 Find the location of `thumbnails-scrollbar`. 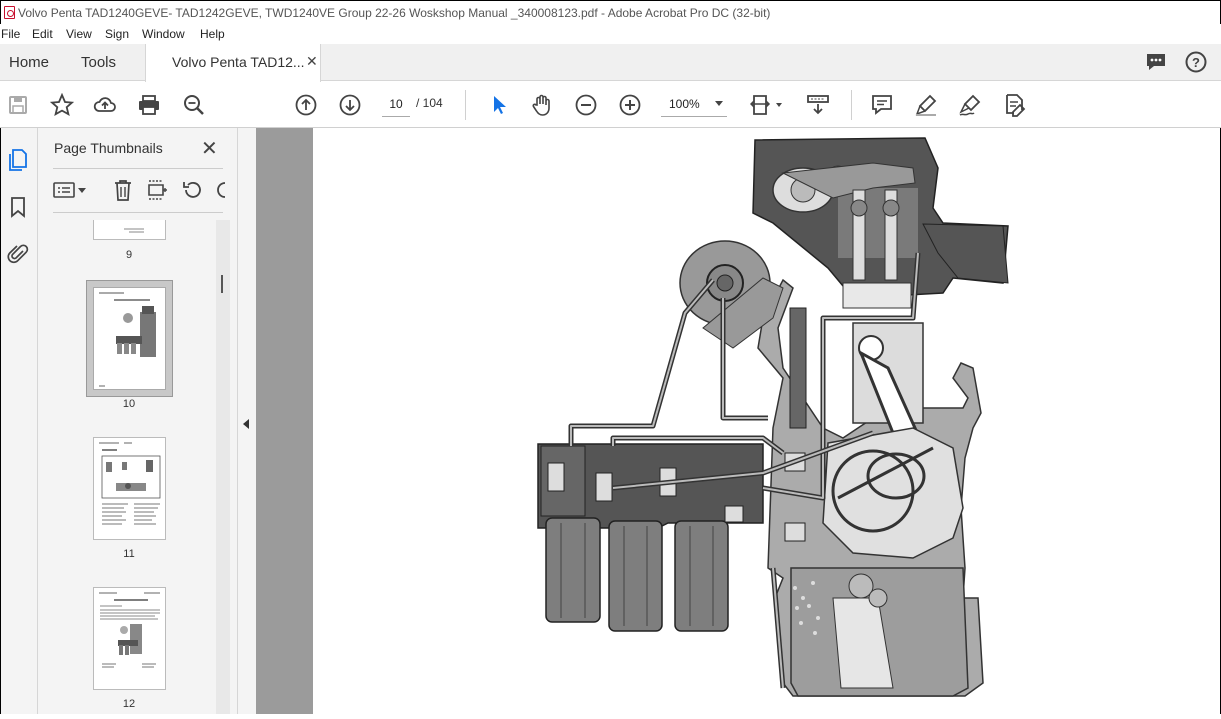

thumbnails-scrollbar is located at coordinates (223, 467).